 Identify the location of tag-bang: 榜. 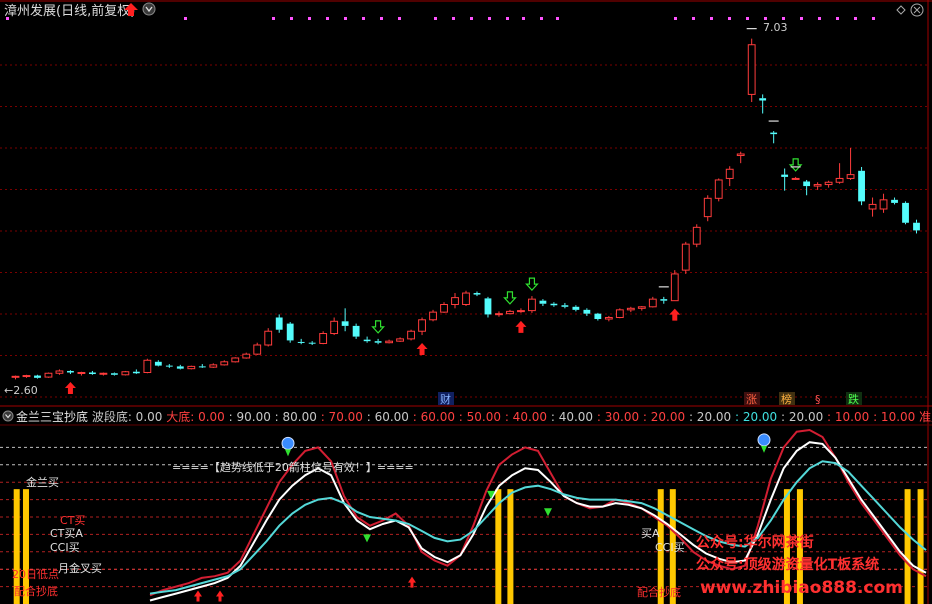
(786, 399).